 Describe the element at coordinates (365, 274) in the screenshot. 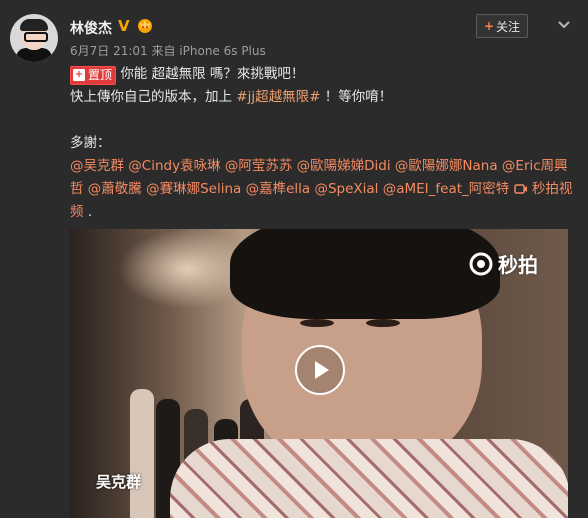

I see `video-hair` at that location.